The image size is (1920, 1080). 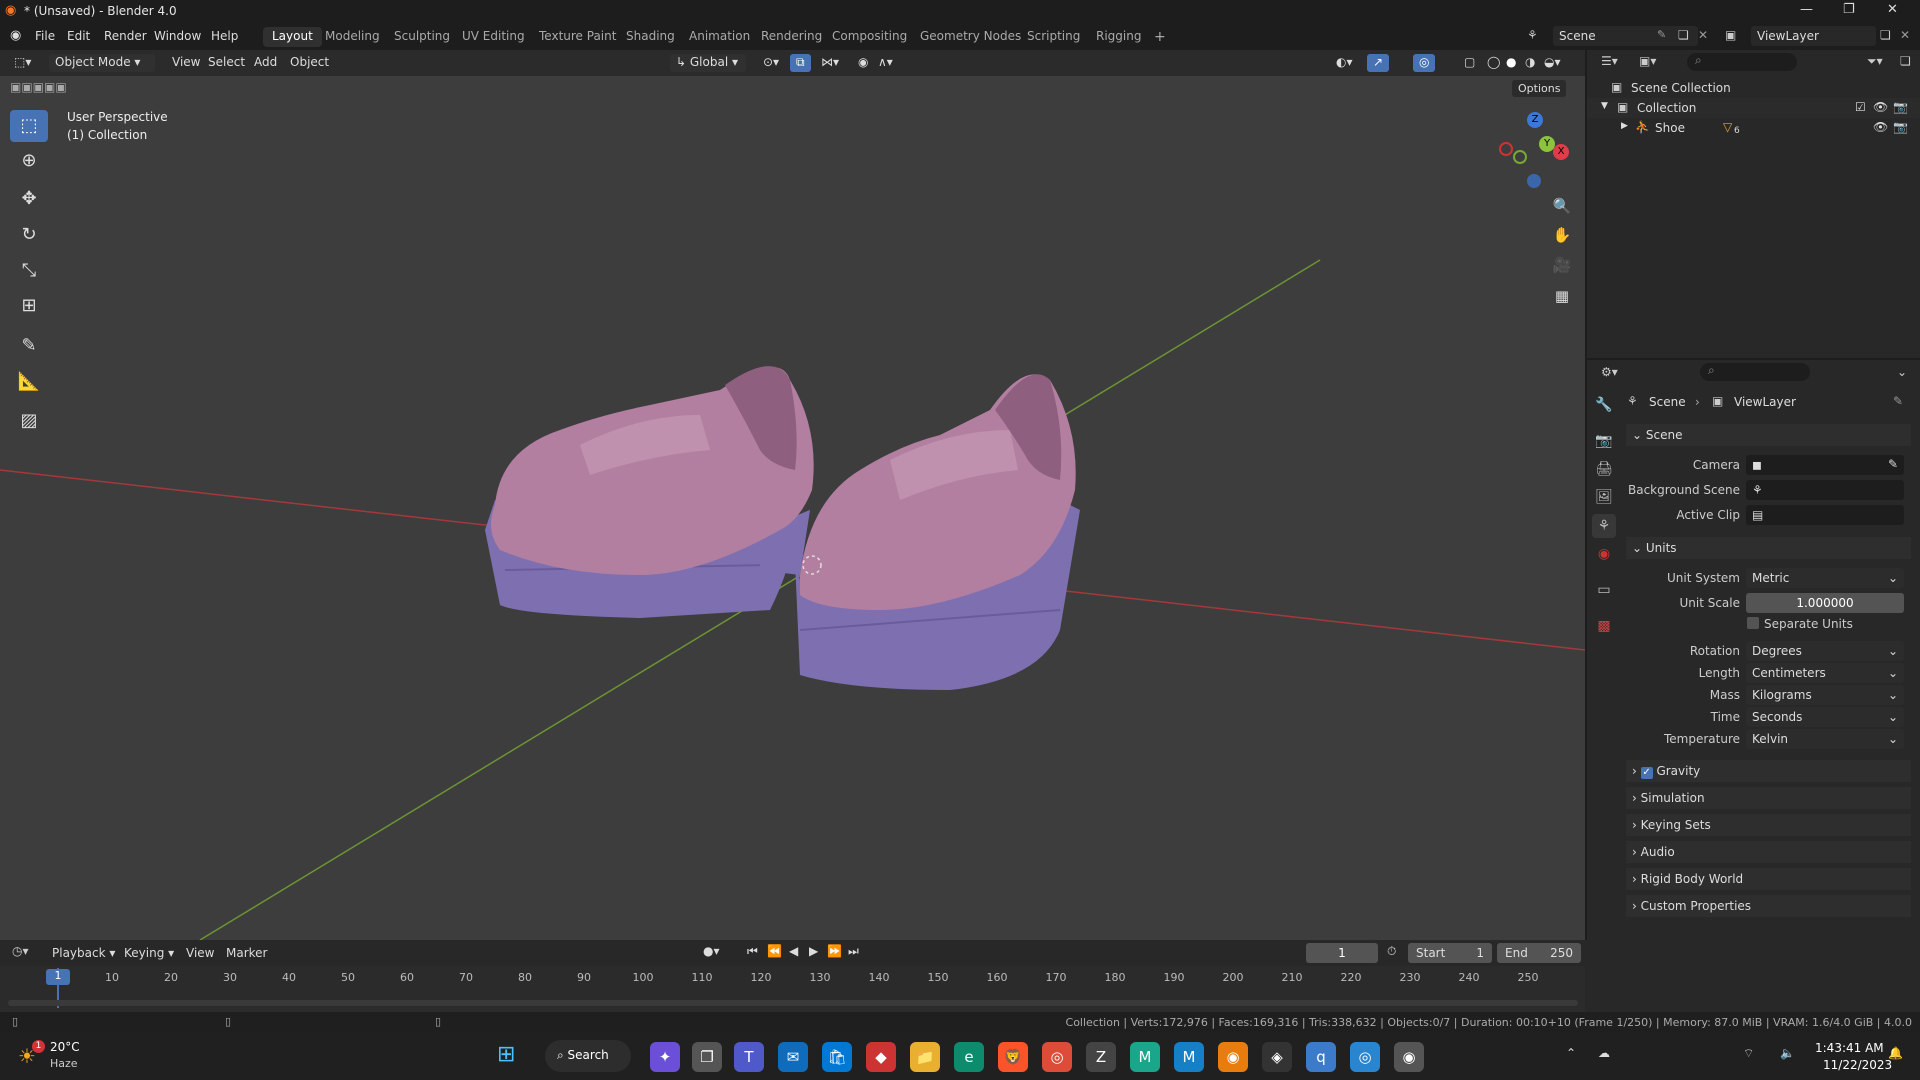 I want to click on marker-menu: Marker, so click(x=246, y=953).